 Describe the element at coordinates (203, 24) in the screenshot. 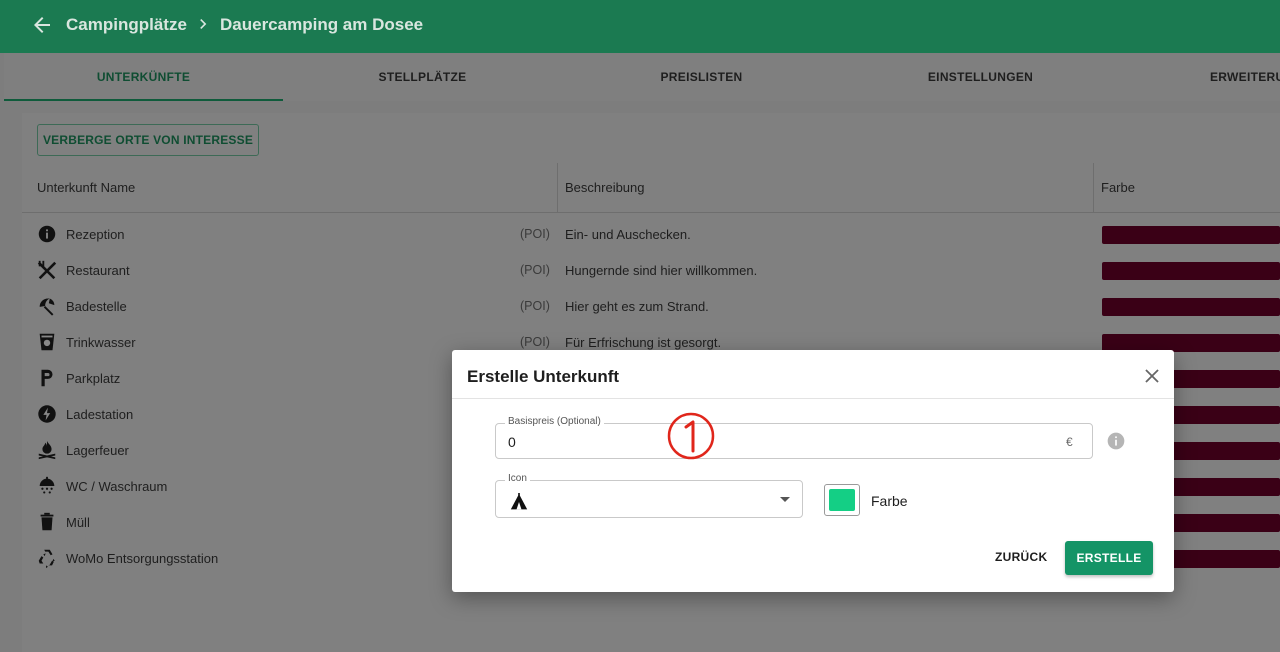

I see `chevron-right-icon` at that location.